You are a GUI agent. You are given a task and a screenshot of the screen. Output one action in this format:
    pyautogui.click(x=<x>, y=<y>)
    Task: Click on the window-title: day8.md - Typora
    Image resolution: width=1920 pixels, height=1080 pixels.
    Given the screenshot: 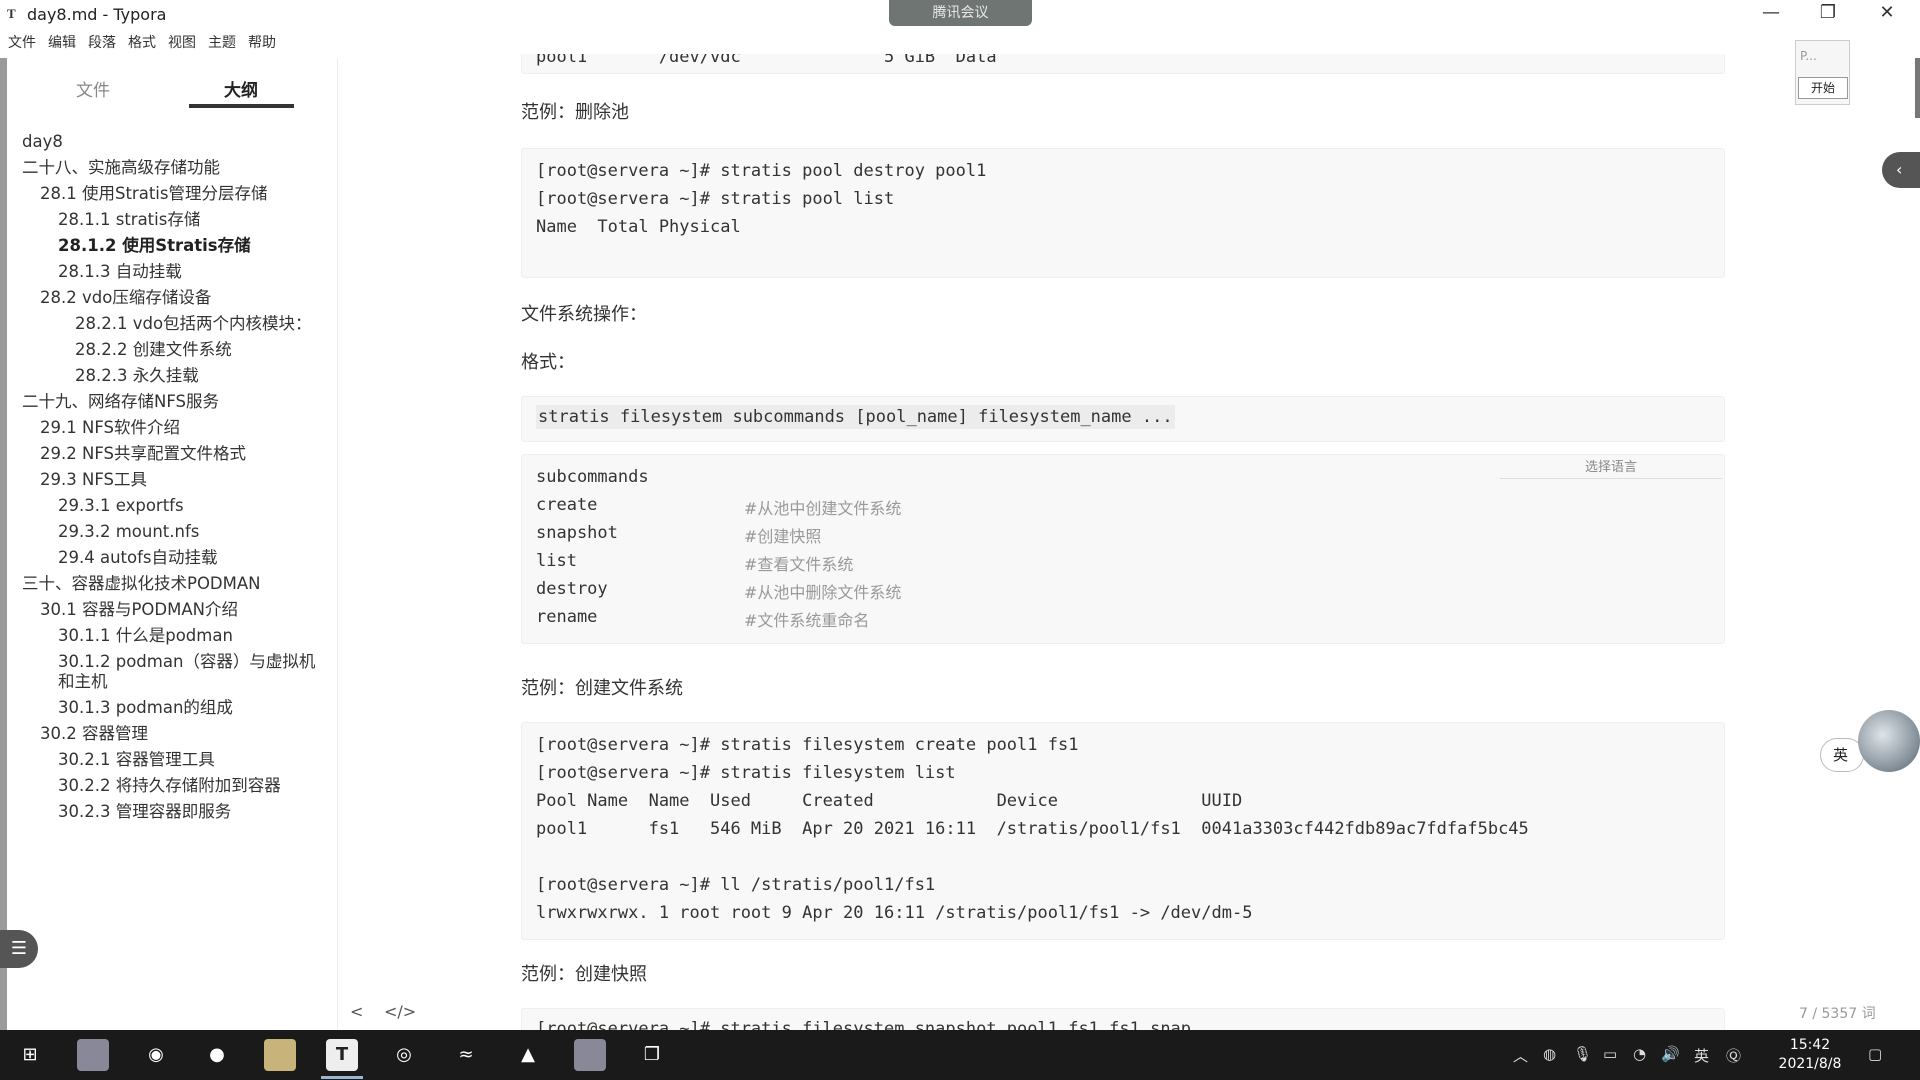 What is the action you would take?
    pyautogui.click(x=97, y=14)
    